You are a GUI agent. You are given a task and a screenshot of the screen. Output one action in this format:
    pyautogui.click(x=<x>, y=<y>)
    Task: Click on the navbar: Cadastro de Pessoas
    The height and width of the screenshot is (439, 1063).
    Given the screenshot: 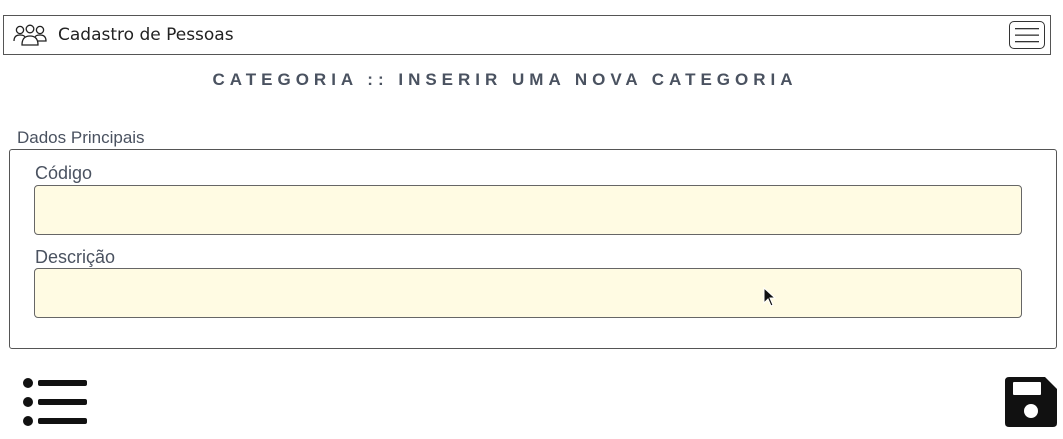 What is the action you would take?
    pyautogui.click(x=527, y=35)
    